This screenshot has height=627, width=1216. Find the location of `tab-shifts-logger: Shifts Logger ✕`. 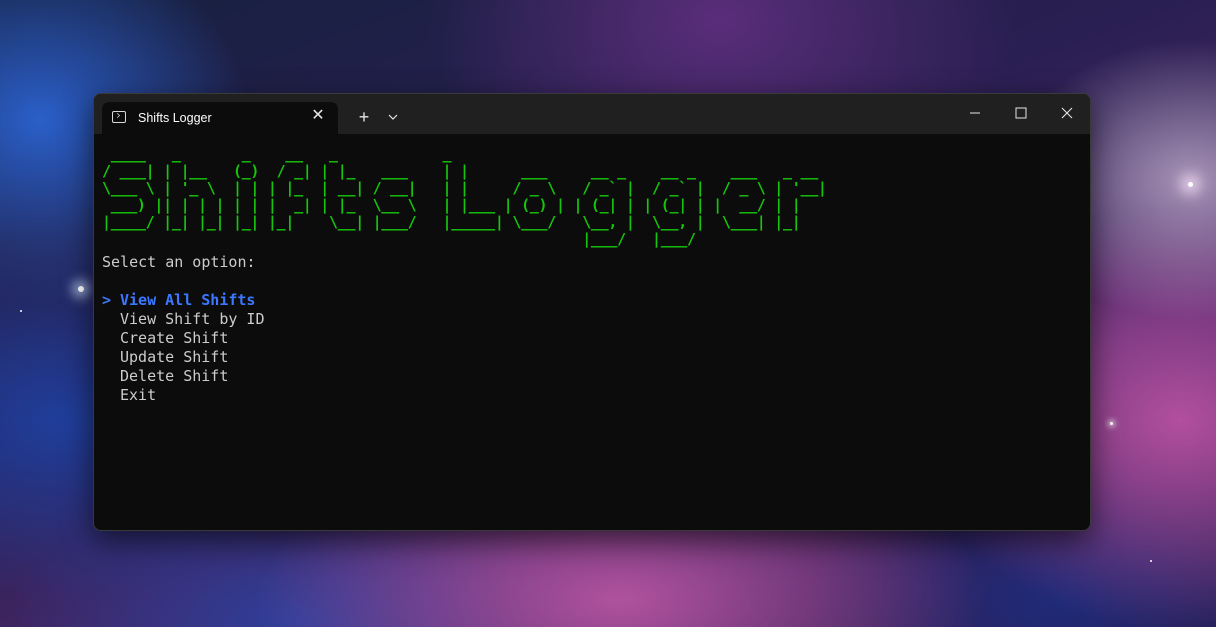

tab-shifts-logger: Shifts Logger ✕ is located at coordinates (220, 118).